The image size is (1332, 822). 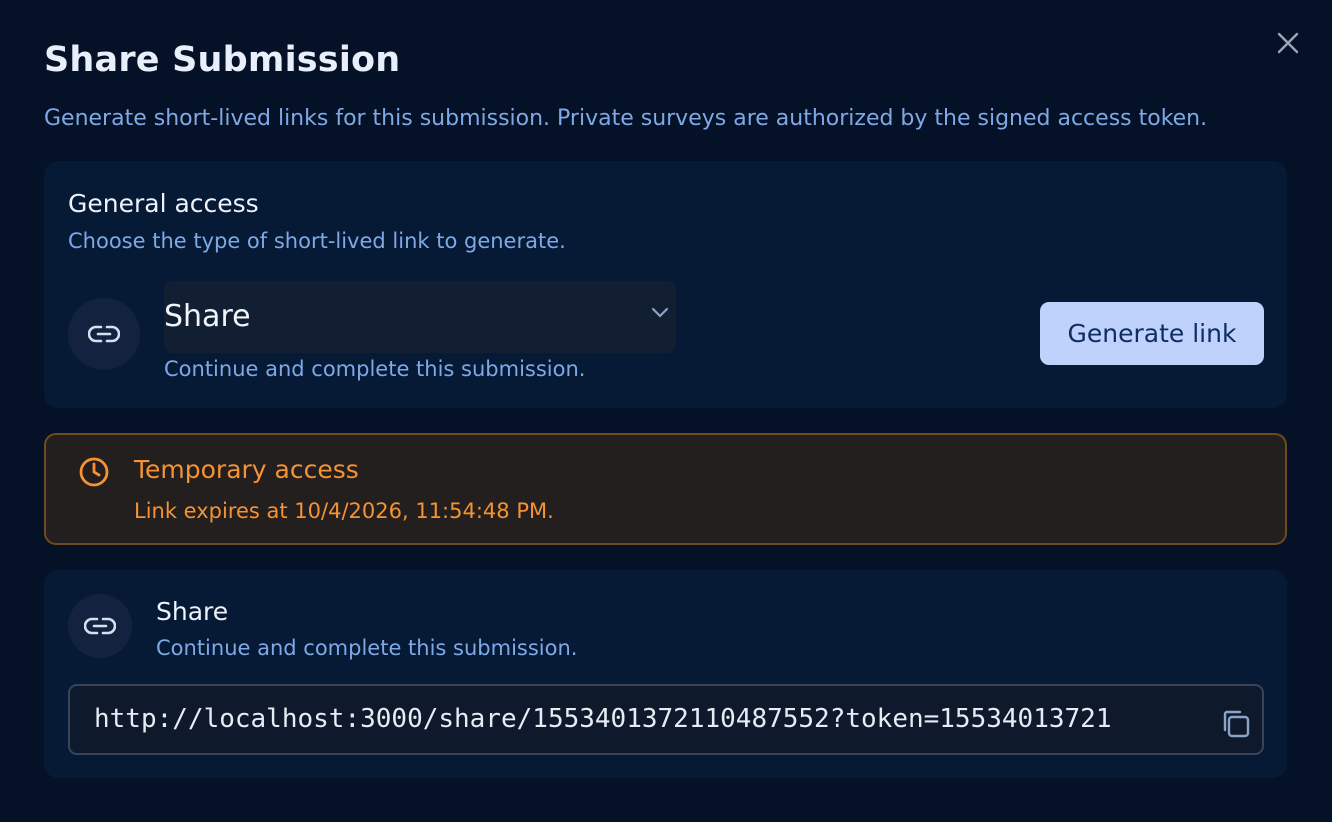 What do you see at coordinates (207, 316) in the screenshot?
I see `link-type-value: Share` at bounding box center [207, 316].